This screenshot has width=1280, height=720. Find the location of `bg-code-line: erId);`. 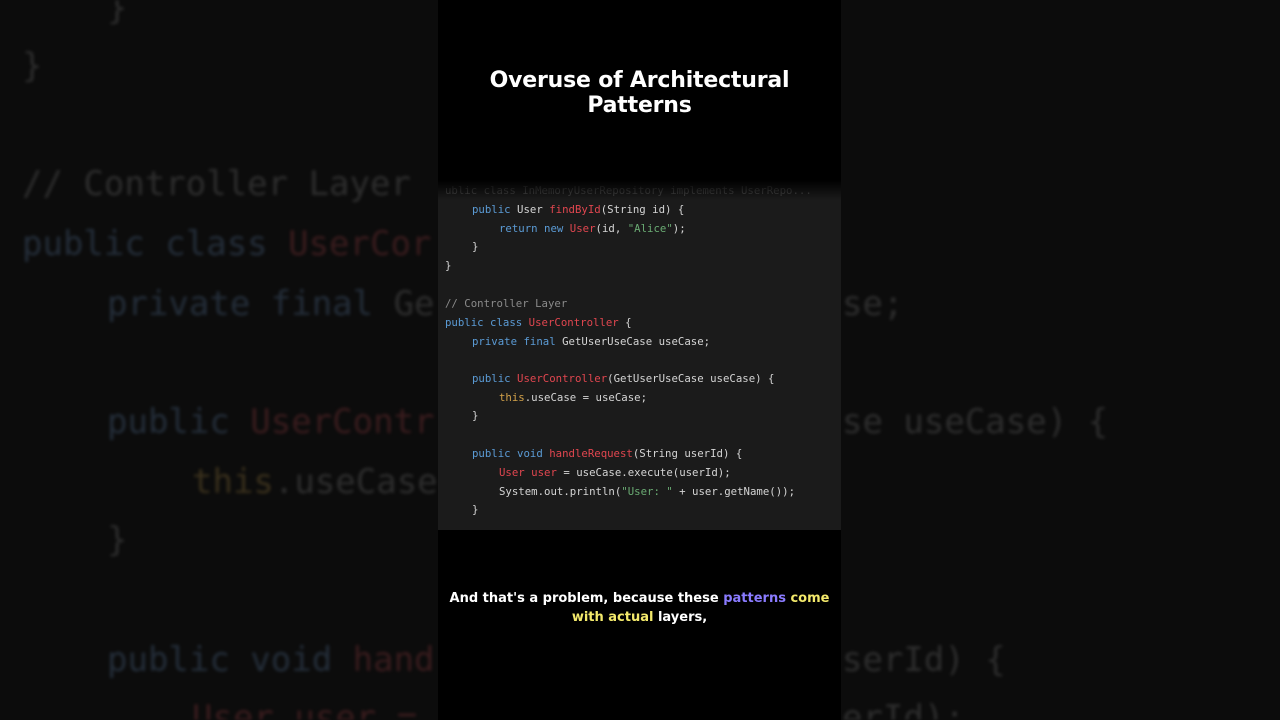

bg-code-line: erId); is located at coordinates (903, 709).